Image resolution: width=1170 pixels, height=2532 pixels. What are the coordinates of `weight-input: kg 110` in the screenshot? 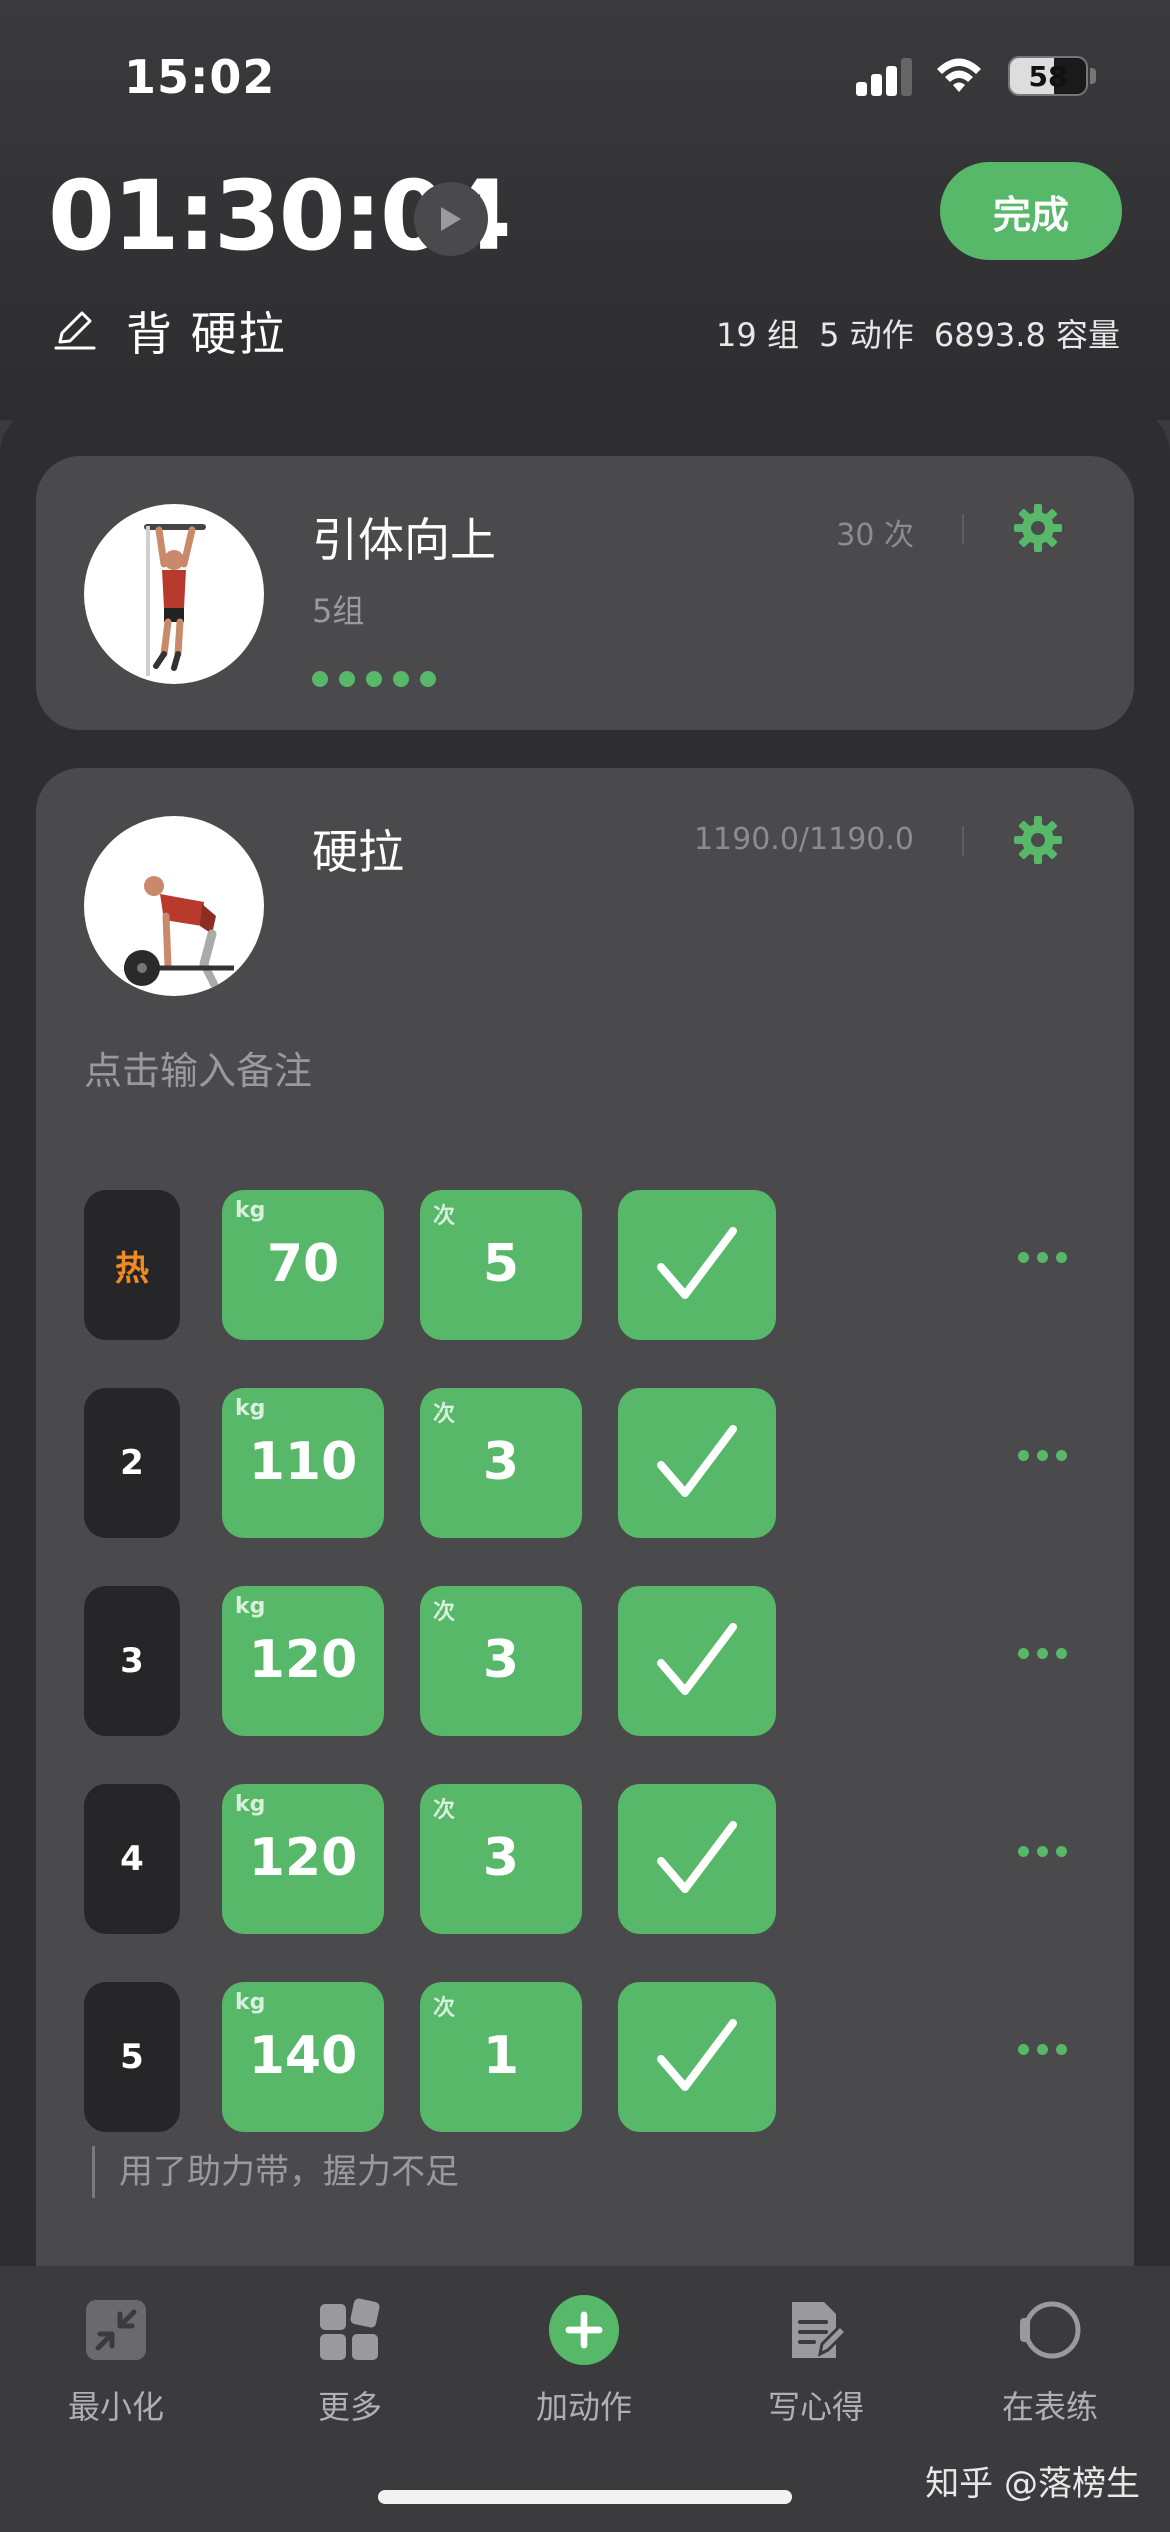 It's located at (303, 1463).